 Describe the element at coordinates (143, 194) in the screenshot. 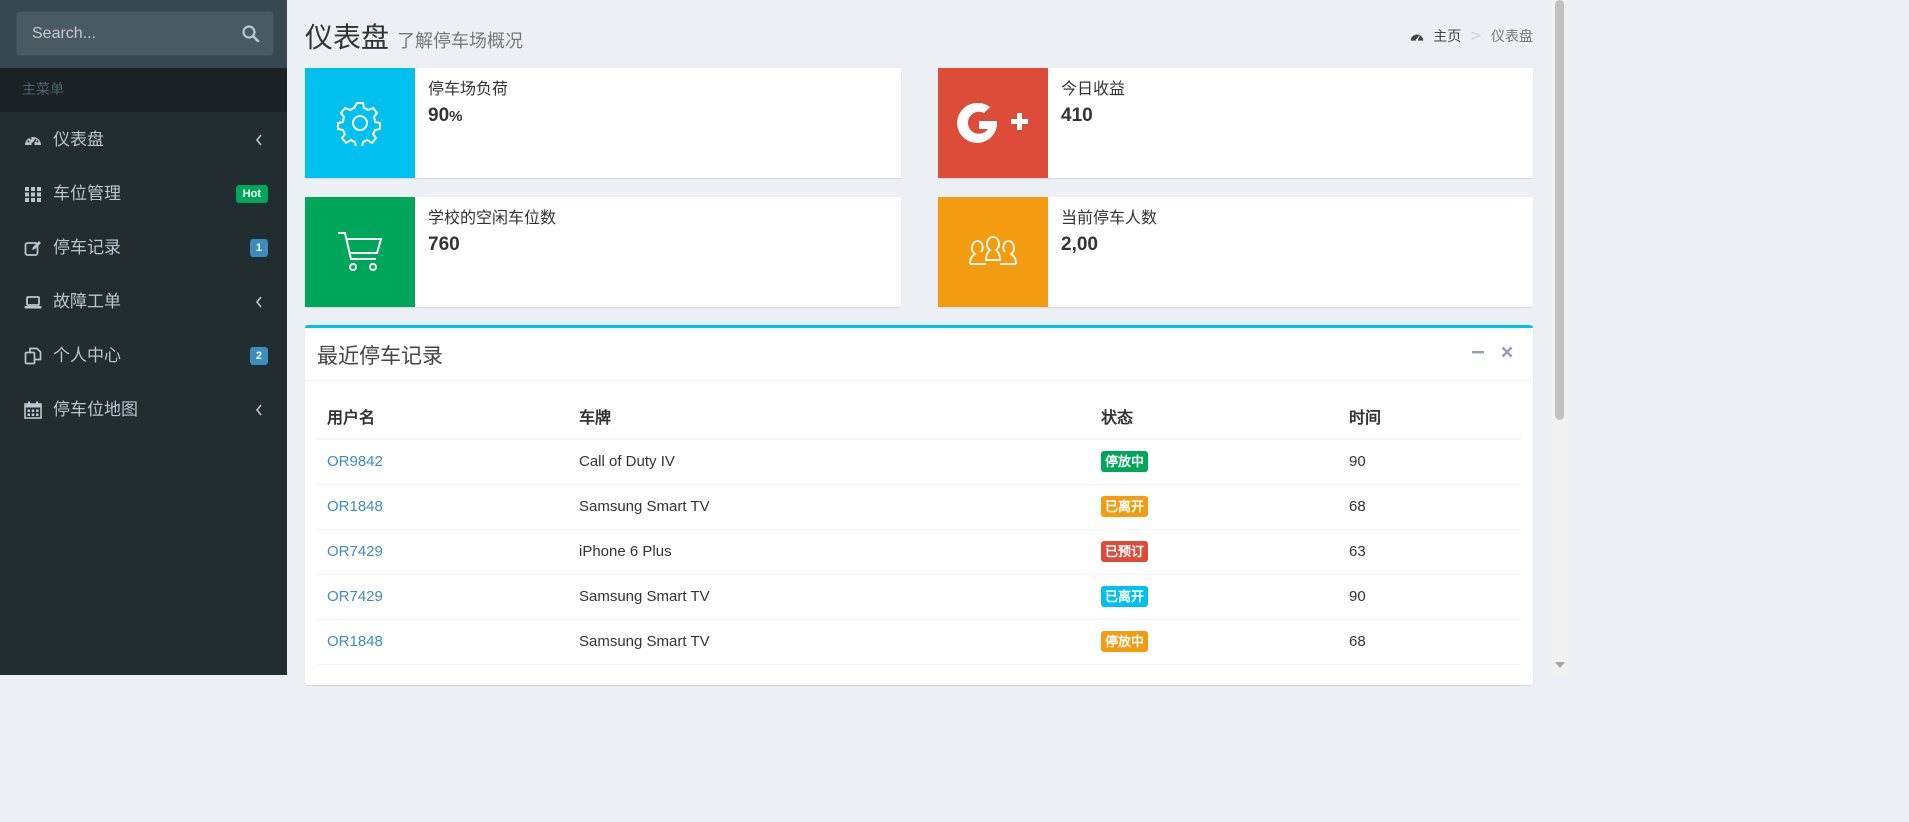

I see `sidebar-item-parking-management: 车位管理 Hot` at that location.